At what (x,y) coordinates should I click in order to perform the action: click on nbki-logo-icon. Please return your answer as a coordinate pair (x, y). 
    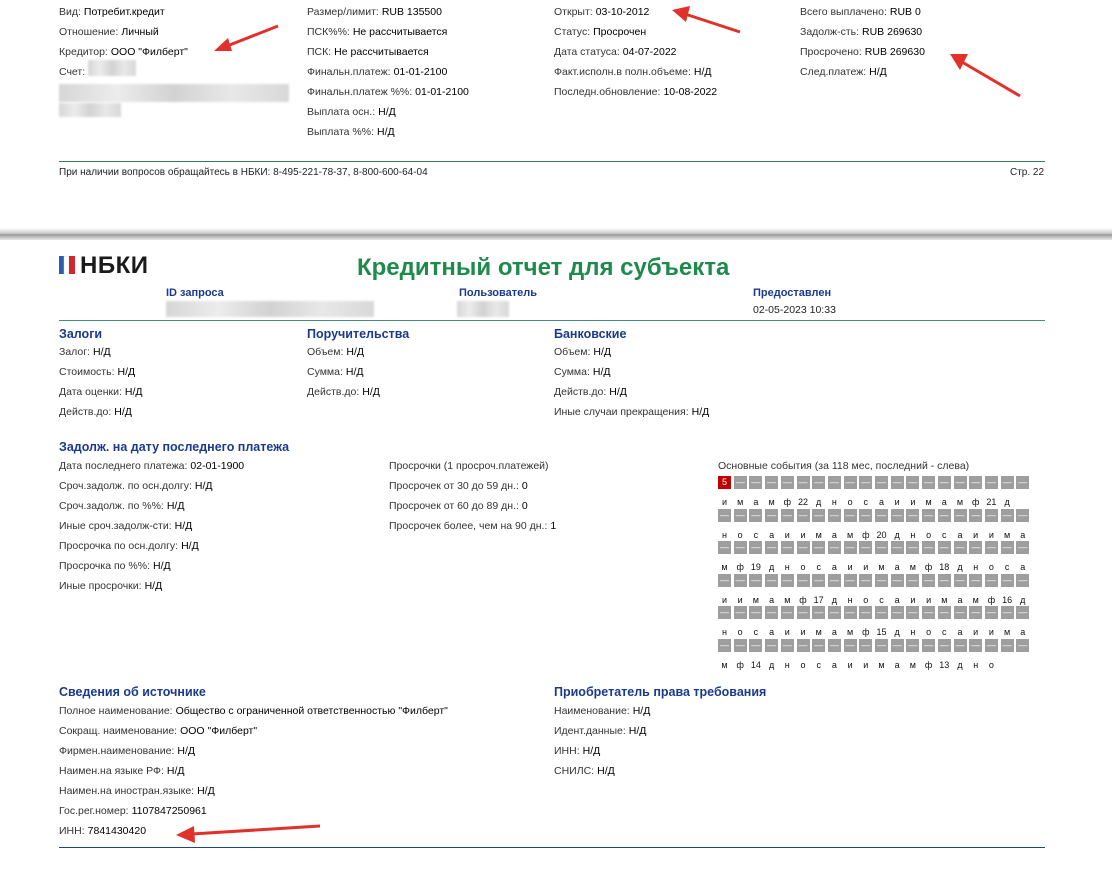
    Looking at the image, I should click on (67, 265).